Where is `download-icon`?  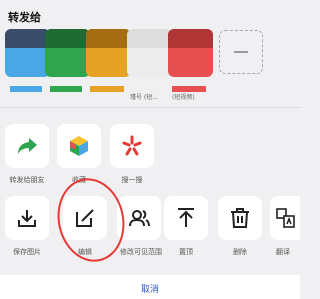
download-icon is located at coordinates (27, 218).